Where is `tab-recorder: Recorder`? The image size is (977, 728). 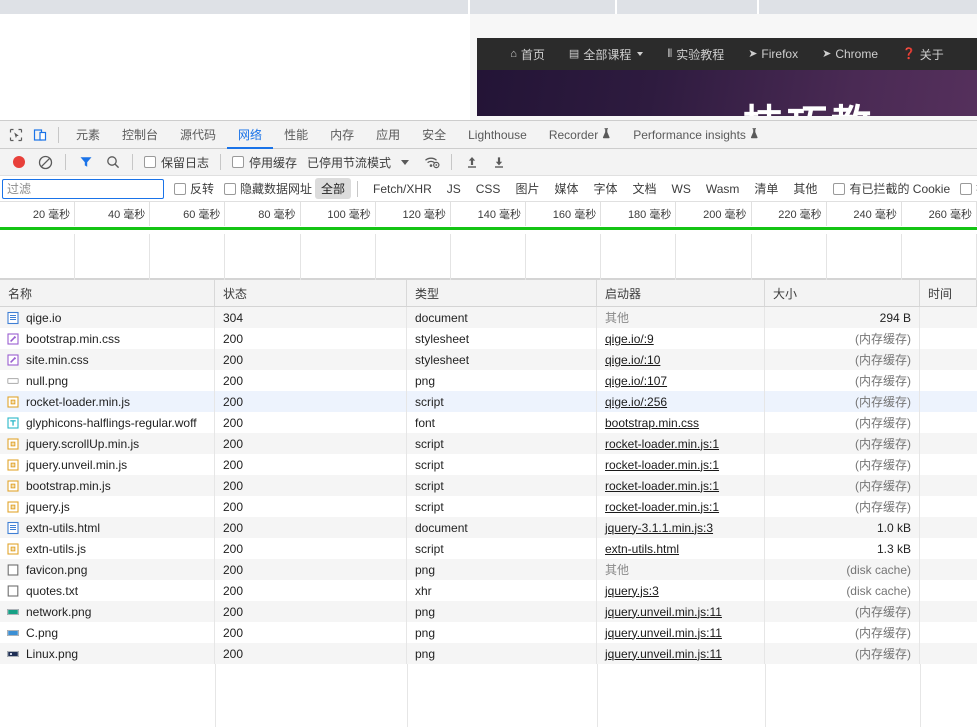
tab-recorder: Recorder is located at coordinates (580, 135).